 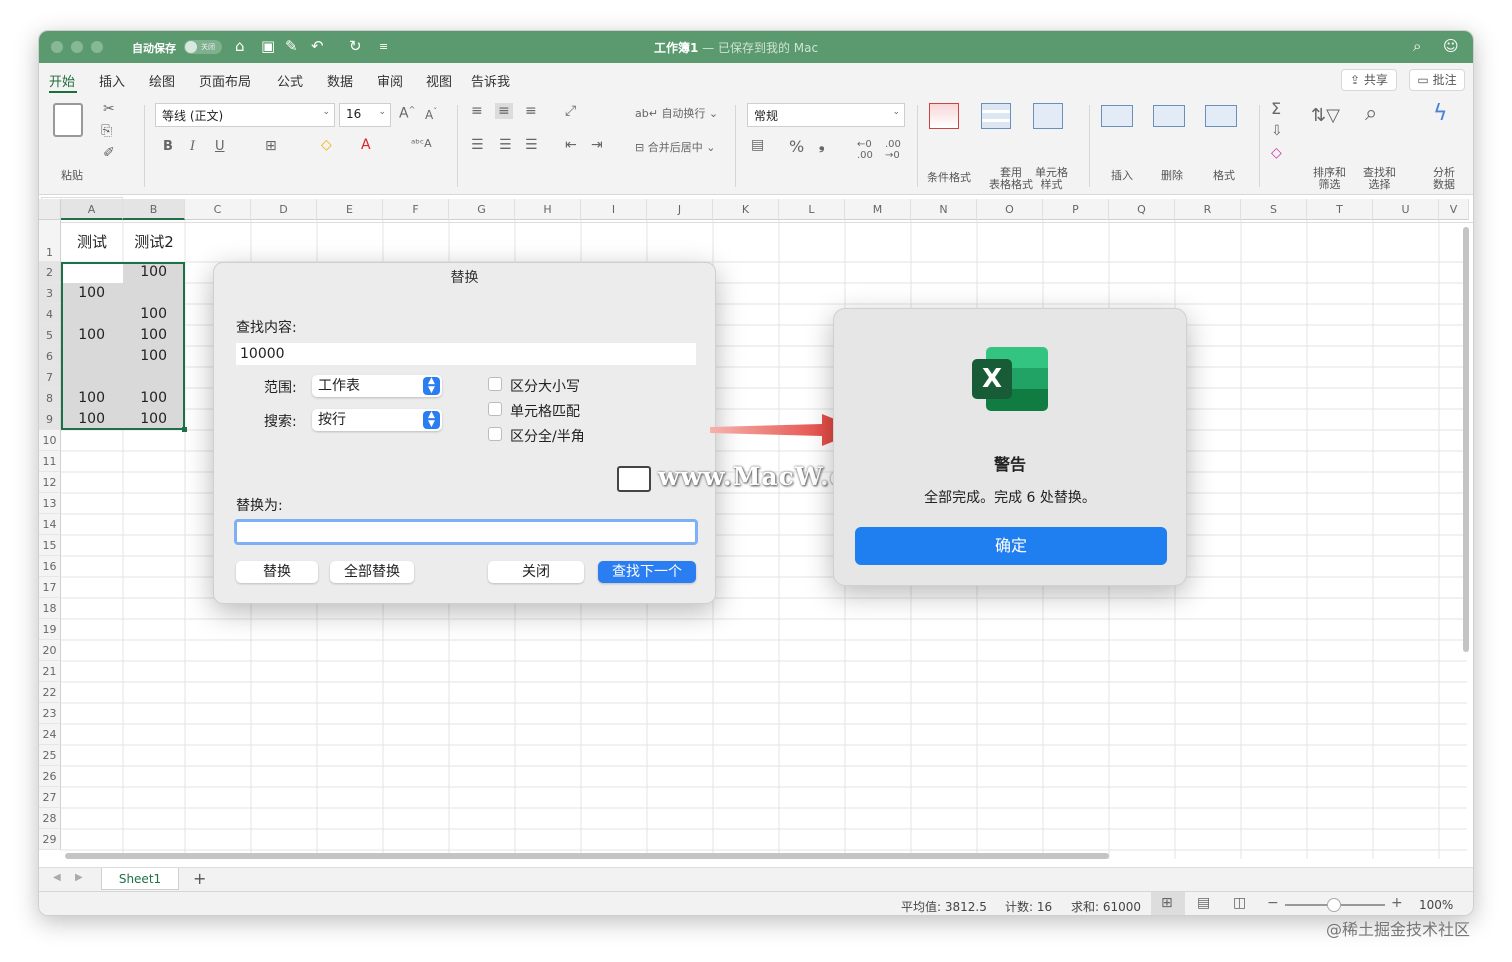 I want to click on replace-button: 替换, so click(x=277, y=572).